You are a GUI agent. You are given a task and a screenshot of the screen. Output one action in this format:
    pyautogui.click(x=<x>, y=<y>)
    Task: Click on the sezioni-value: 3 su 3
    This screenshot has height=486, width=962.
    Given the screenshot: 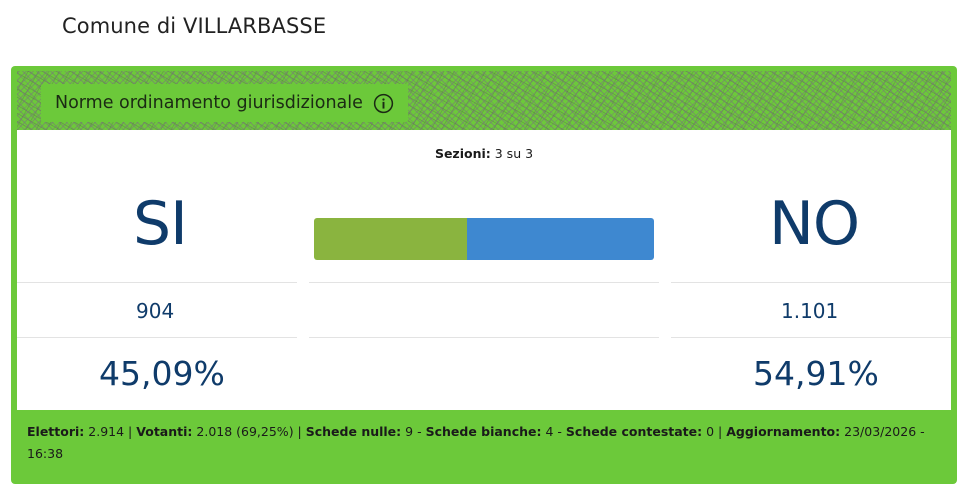 What is the action you would take?
    pyautogui.click(x=514, y=153)
    